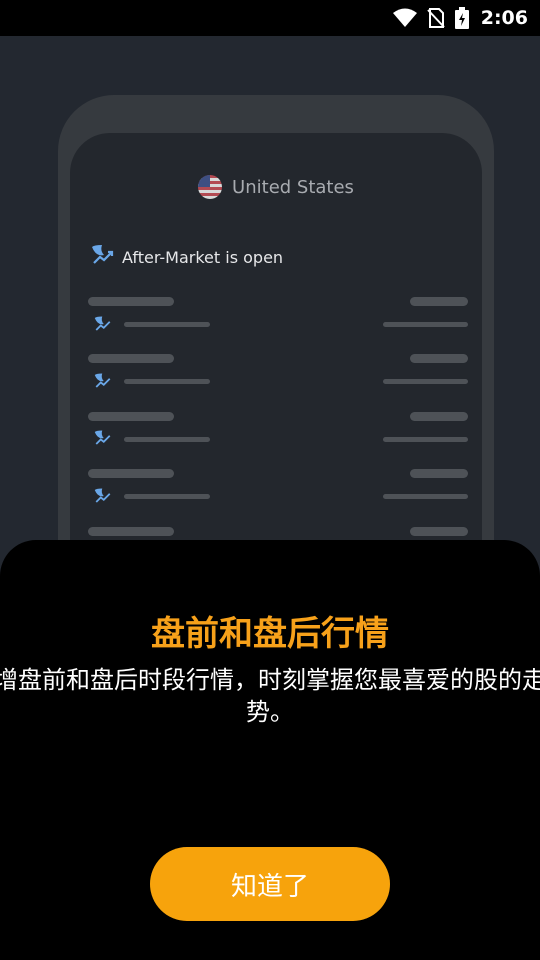 Image resolution: width=540 pixels, height=960 pixels. Describe the element at coordinates (203, 257) in the screenshot. I see `market-status-text: After-Market is open` at that location.